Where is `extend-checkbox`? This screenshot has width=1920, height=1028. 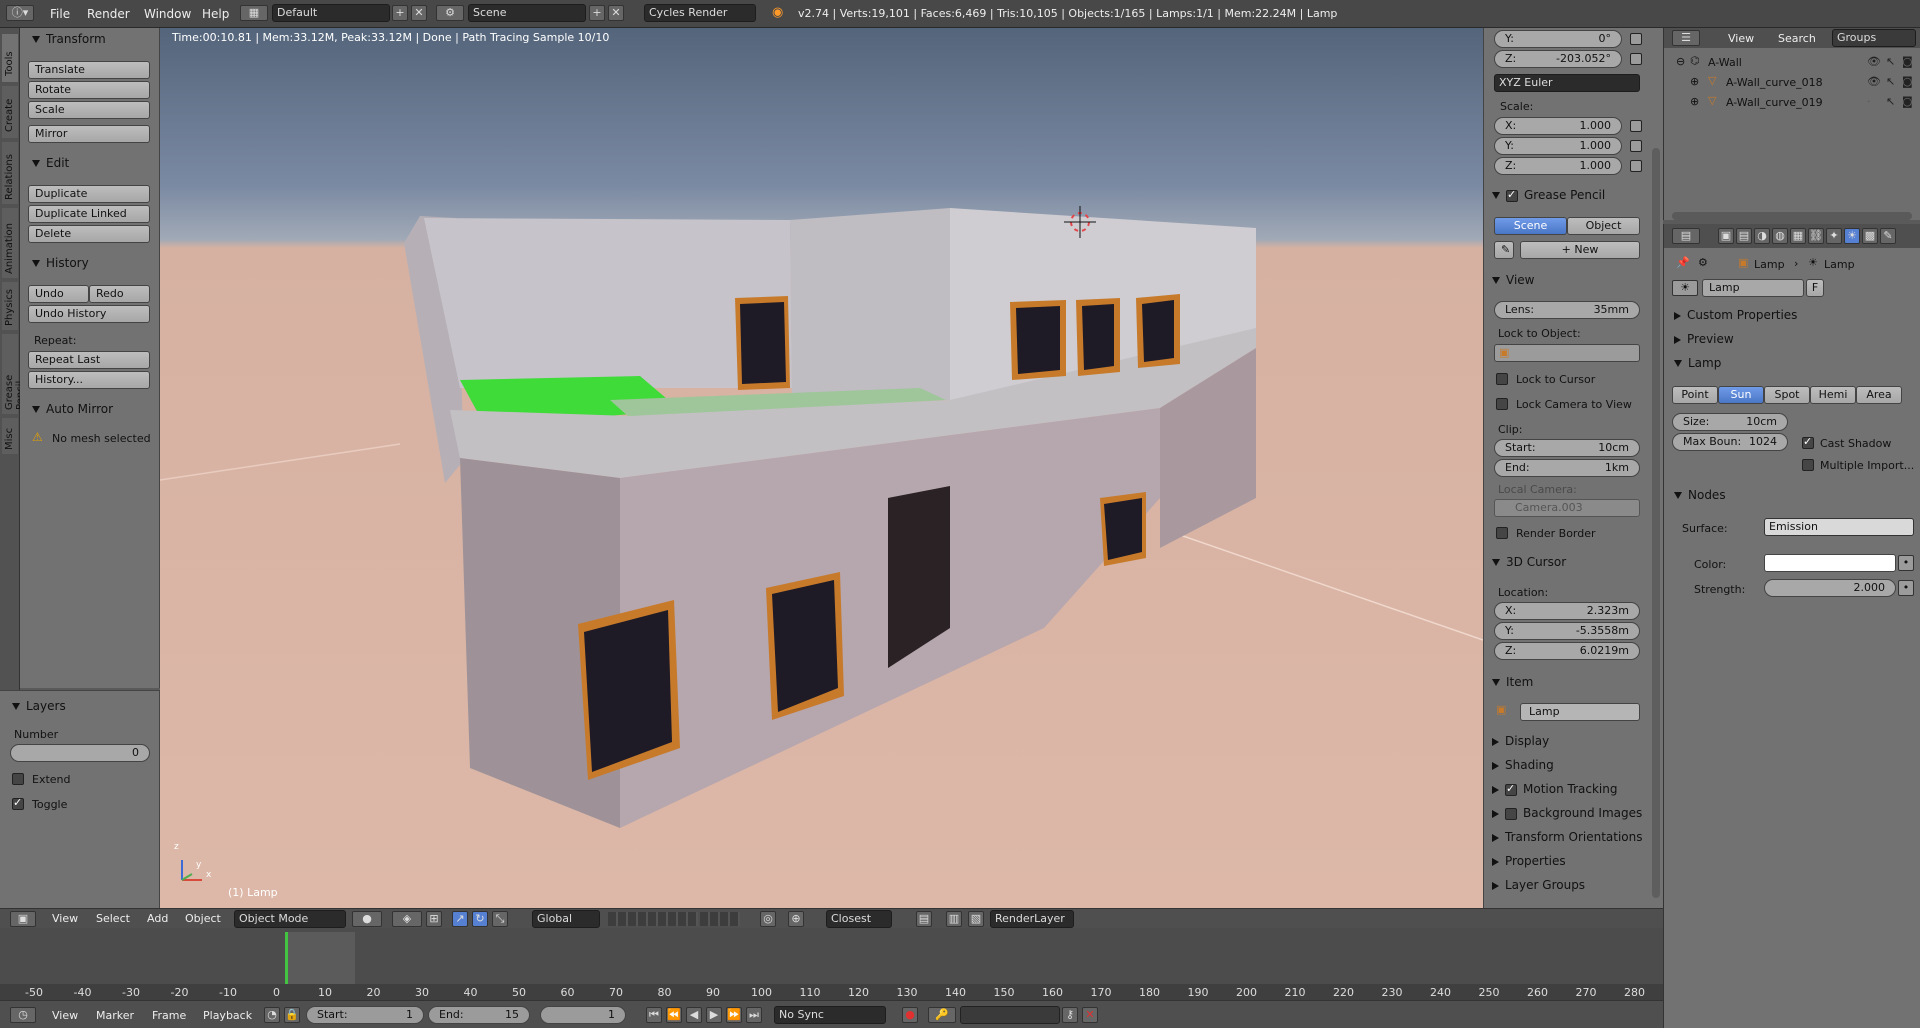 extend-checkbox is located at coordinates (18, 779).